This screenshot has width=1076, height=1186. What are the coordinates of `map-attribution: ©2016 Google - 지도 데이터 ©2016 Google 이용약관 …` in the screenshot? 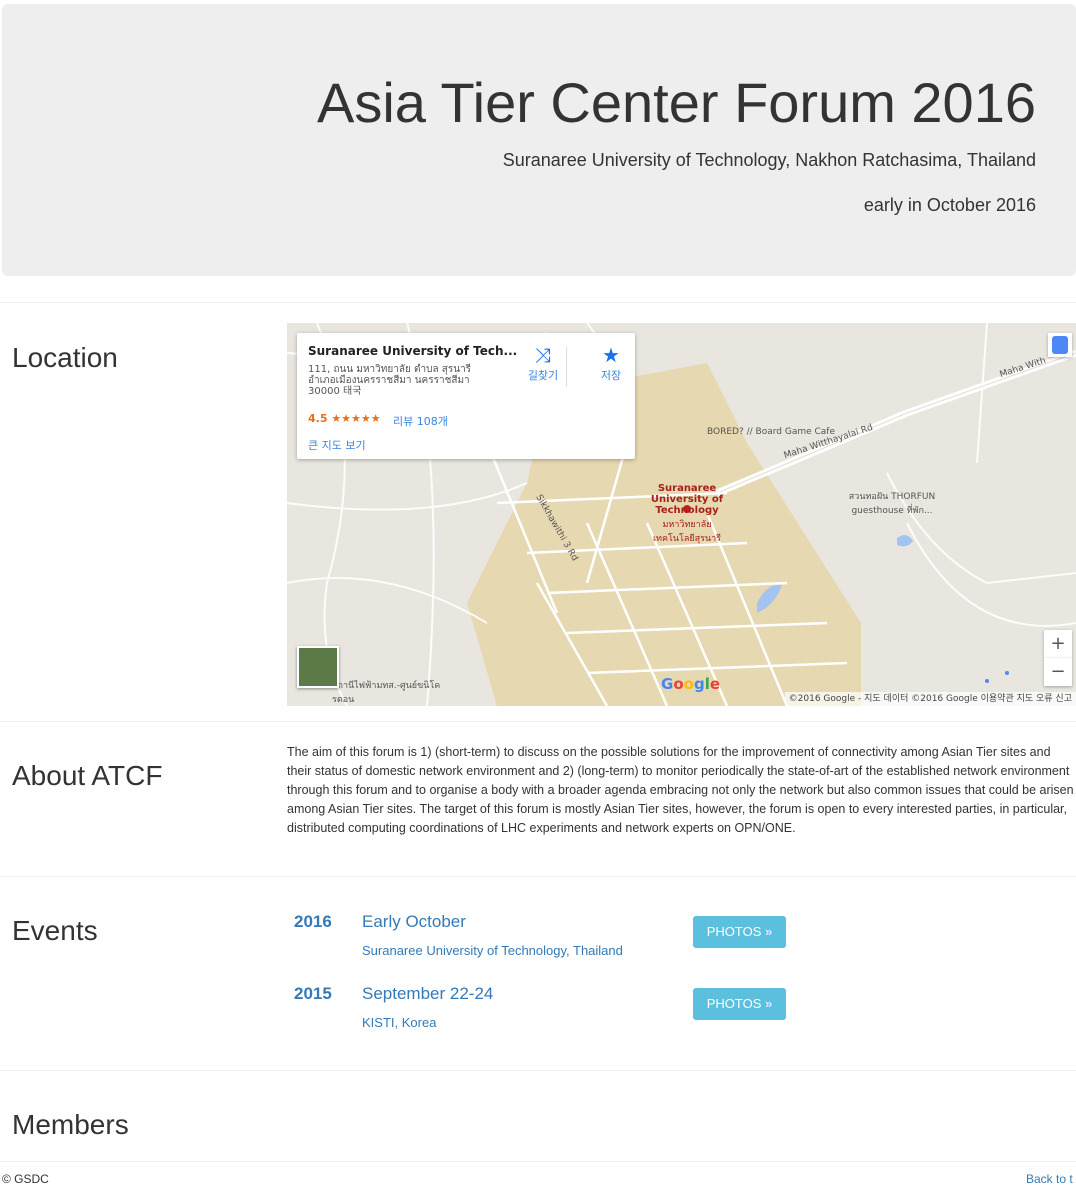 It's located at (930, 699).